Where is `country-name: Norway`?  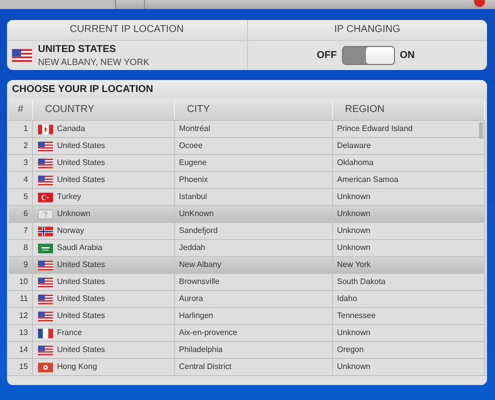
country-name: Norway is located at coordinates (70, 231).